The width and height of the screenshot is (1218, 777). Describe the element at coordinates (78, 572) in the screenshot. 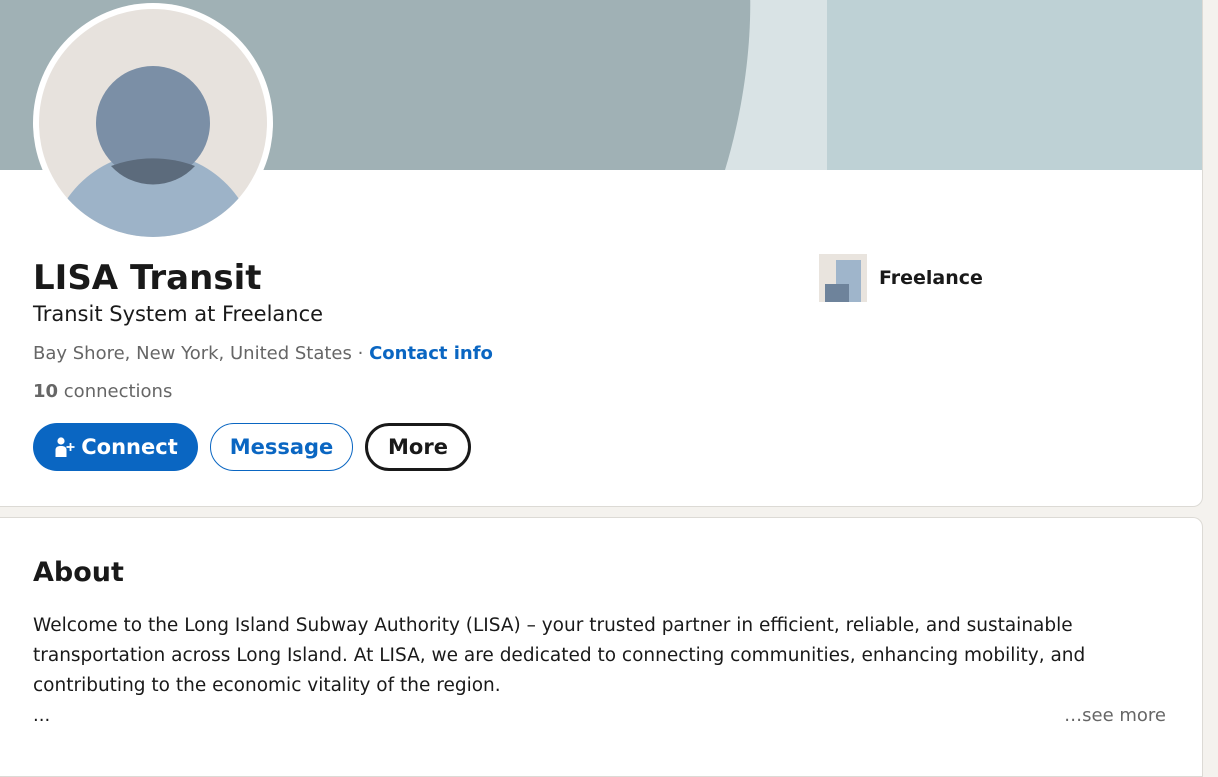

I see `about-title: About` at that location.